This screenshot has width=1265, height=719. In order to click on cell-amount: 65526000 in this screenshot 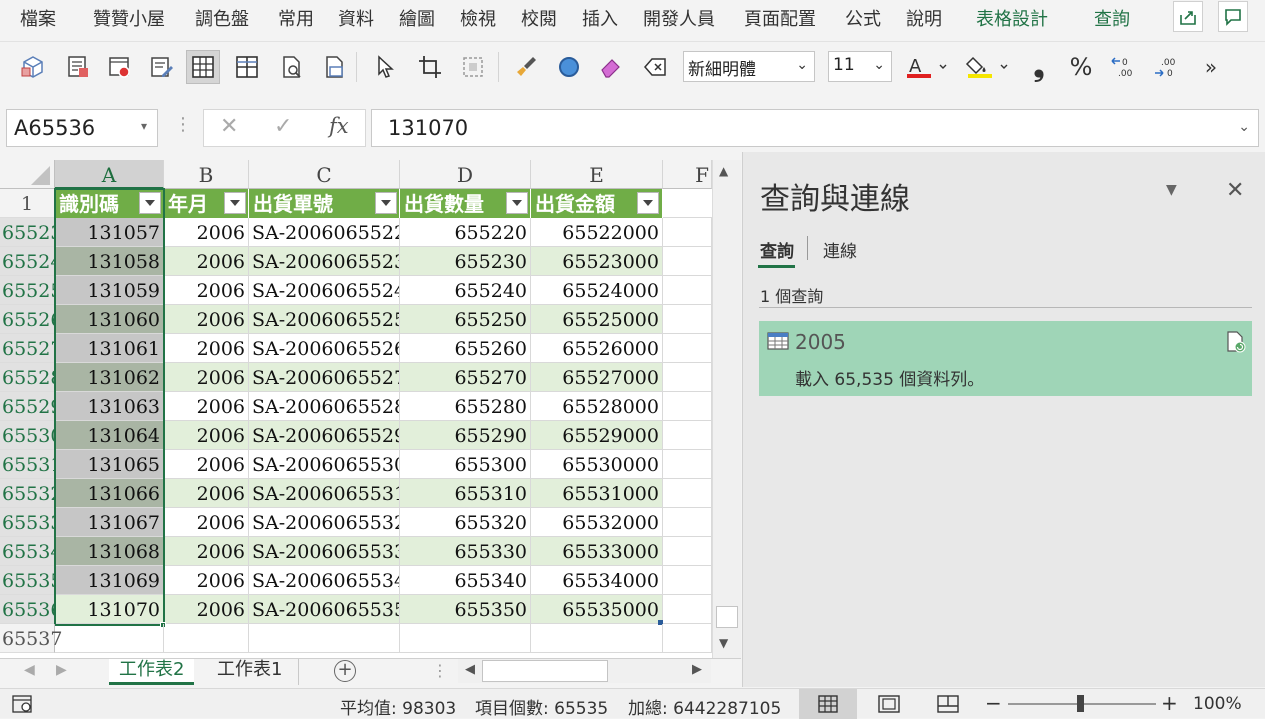, I will do `click(597, 348)`.